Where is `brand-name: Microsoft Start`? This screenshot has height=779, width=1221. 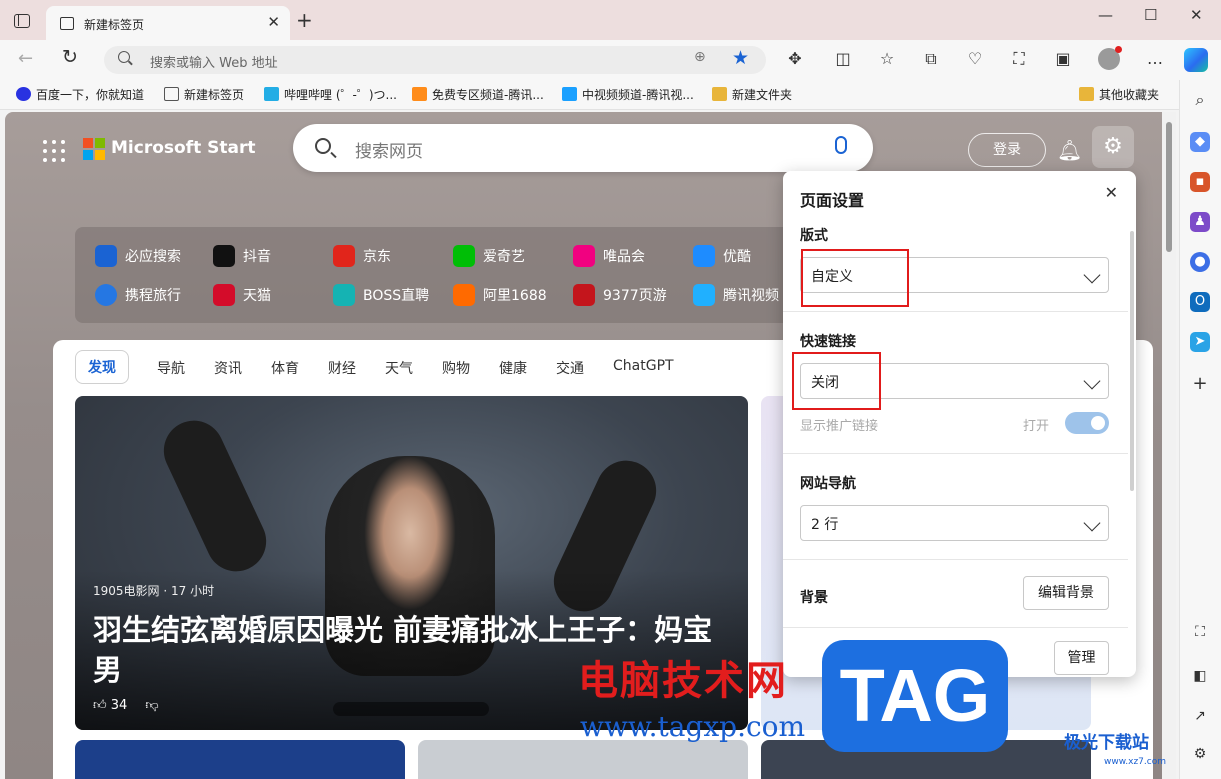 brand-name: Microsoft Start is located at coordinates (183, 148).